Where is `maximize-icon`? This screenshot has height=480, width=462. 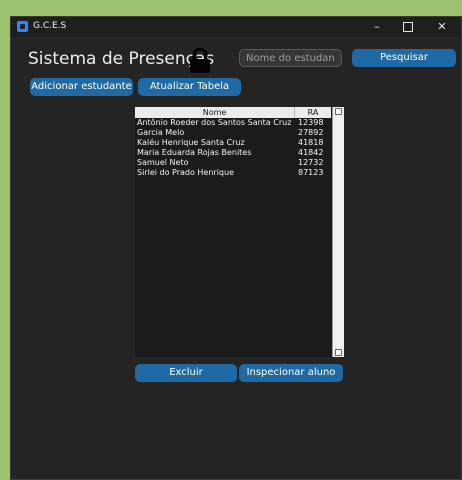 maximize-icon is located at coordinates (408, 27).